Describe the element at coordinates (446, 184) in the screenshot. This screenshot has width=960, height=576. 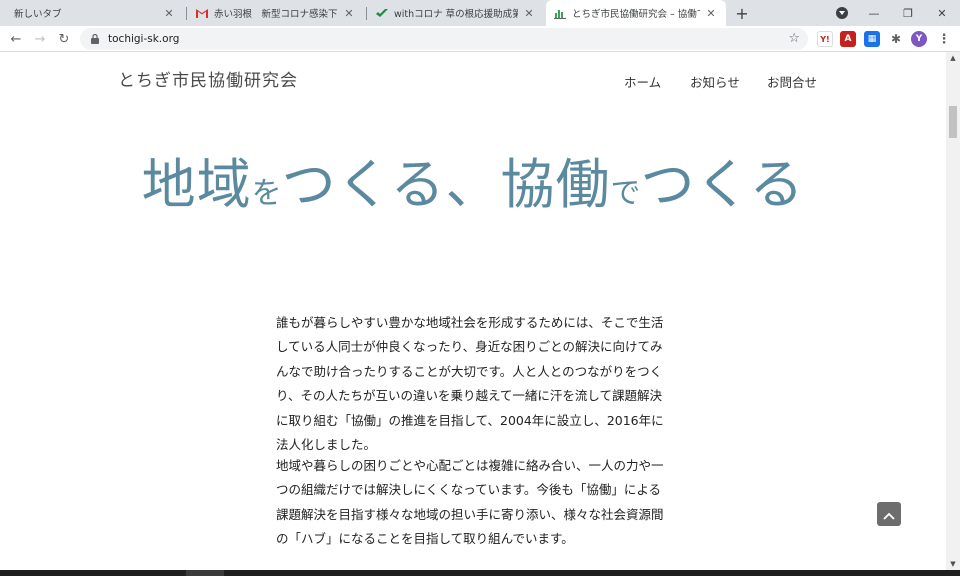
I see `hero-part: つくる、協働` at that location.